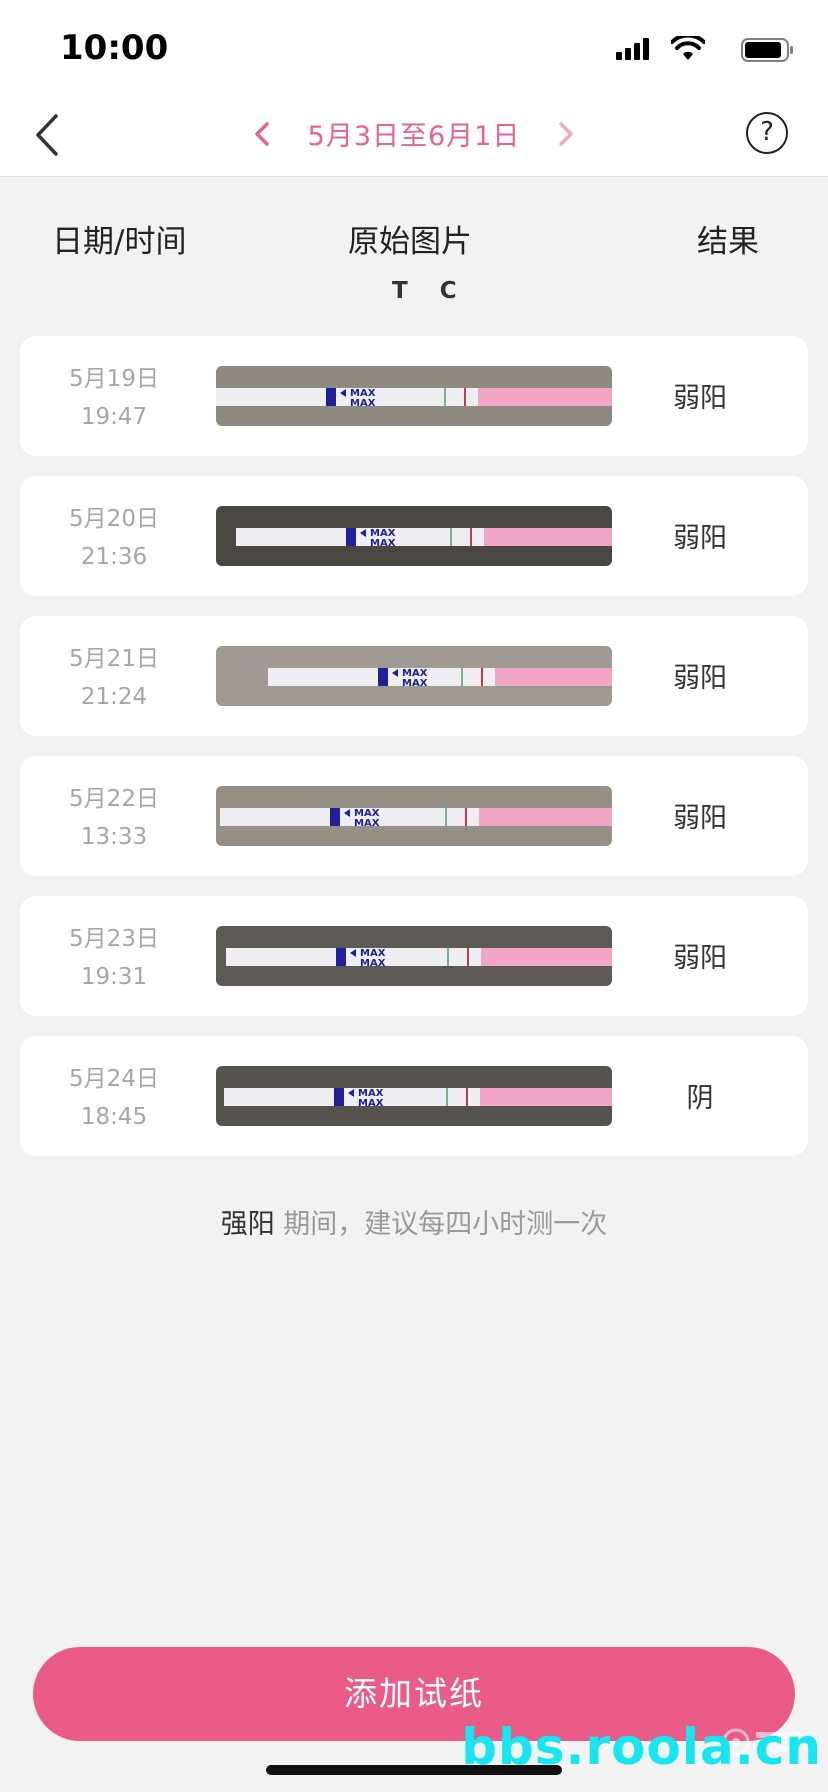 Image resolution: width=828 pixels, height=1792 pixels. Describe the element at coordinates (119, 242) in the screenshot. I see `header-date-time: 日期/时间` at that location.